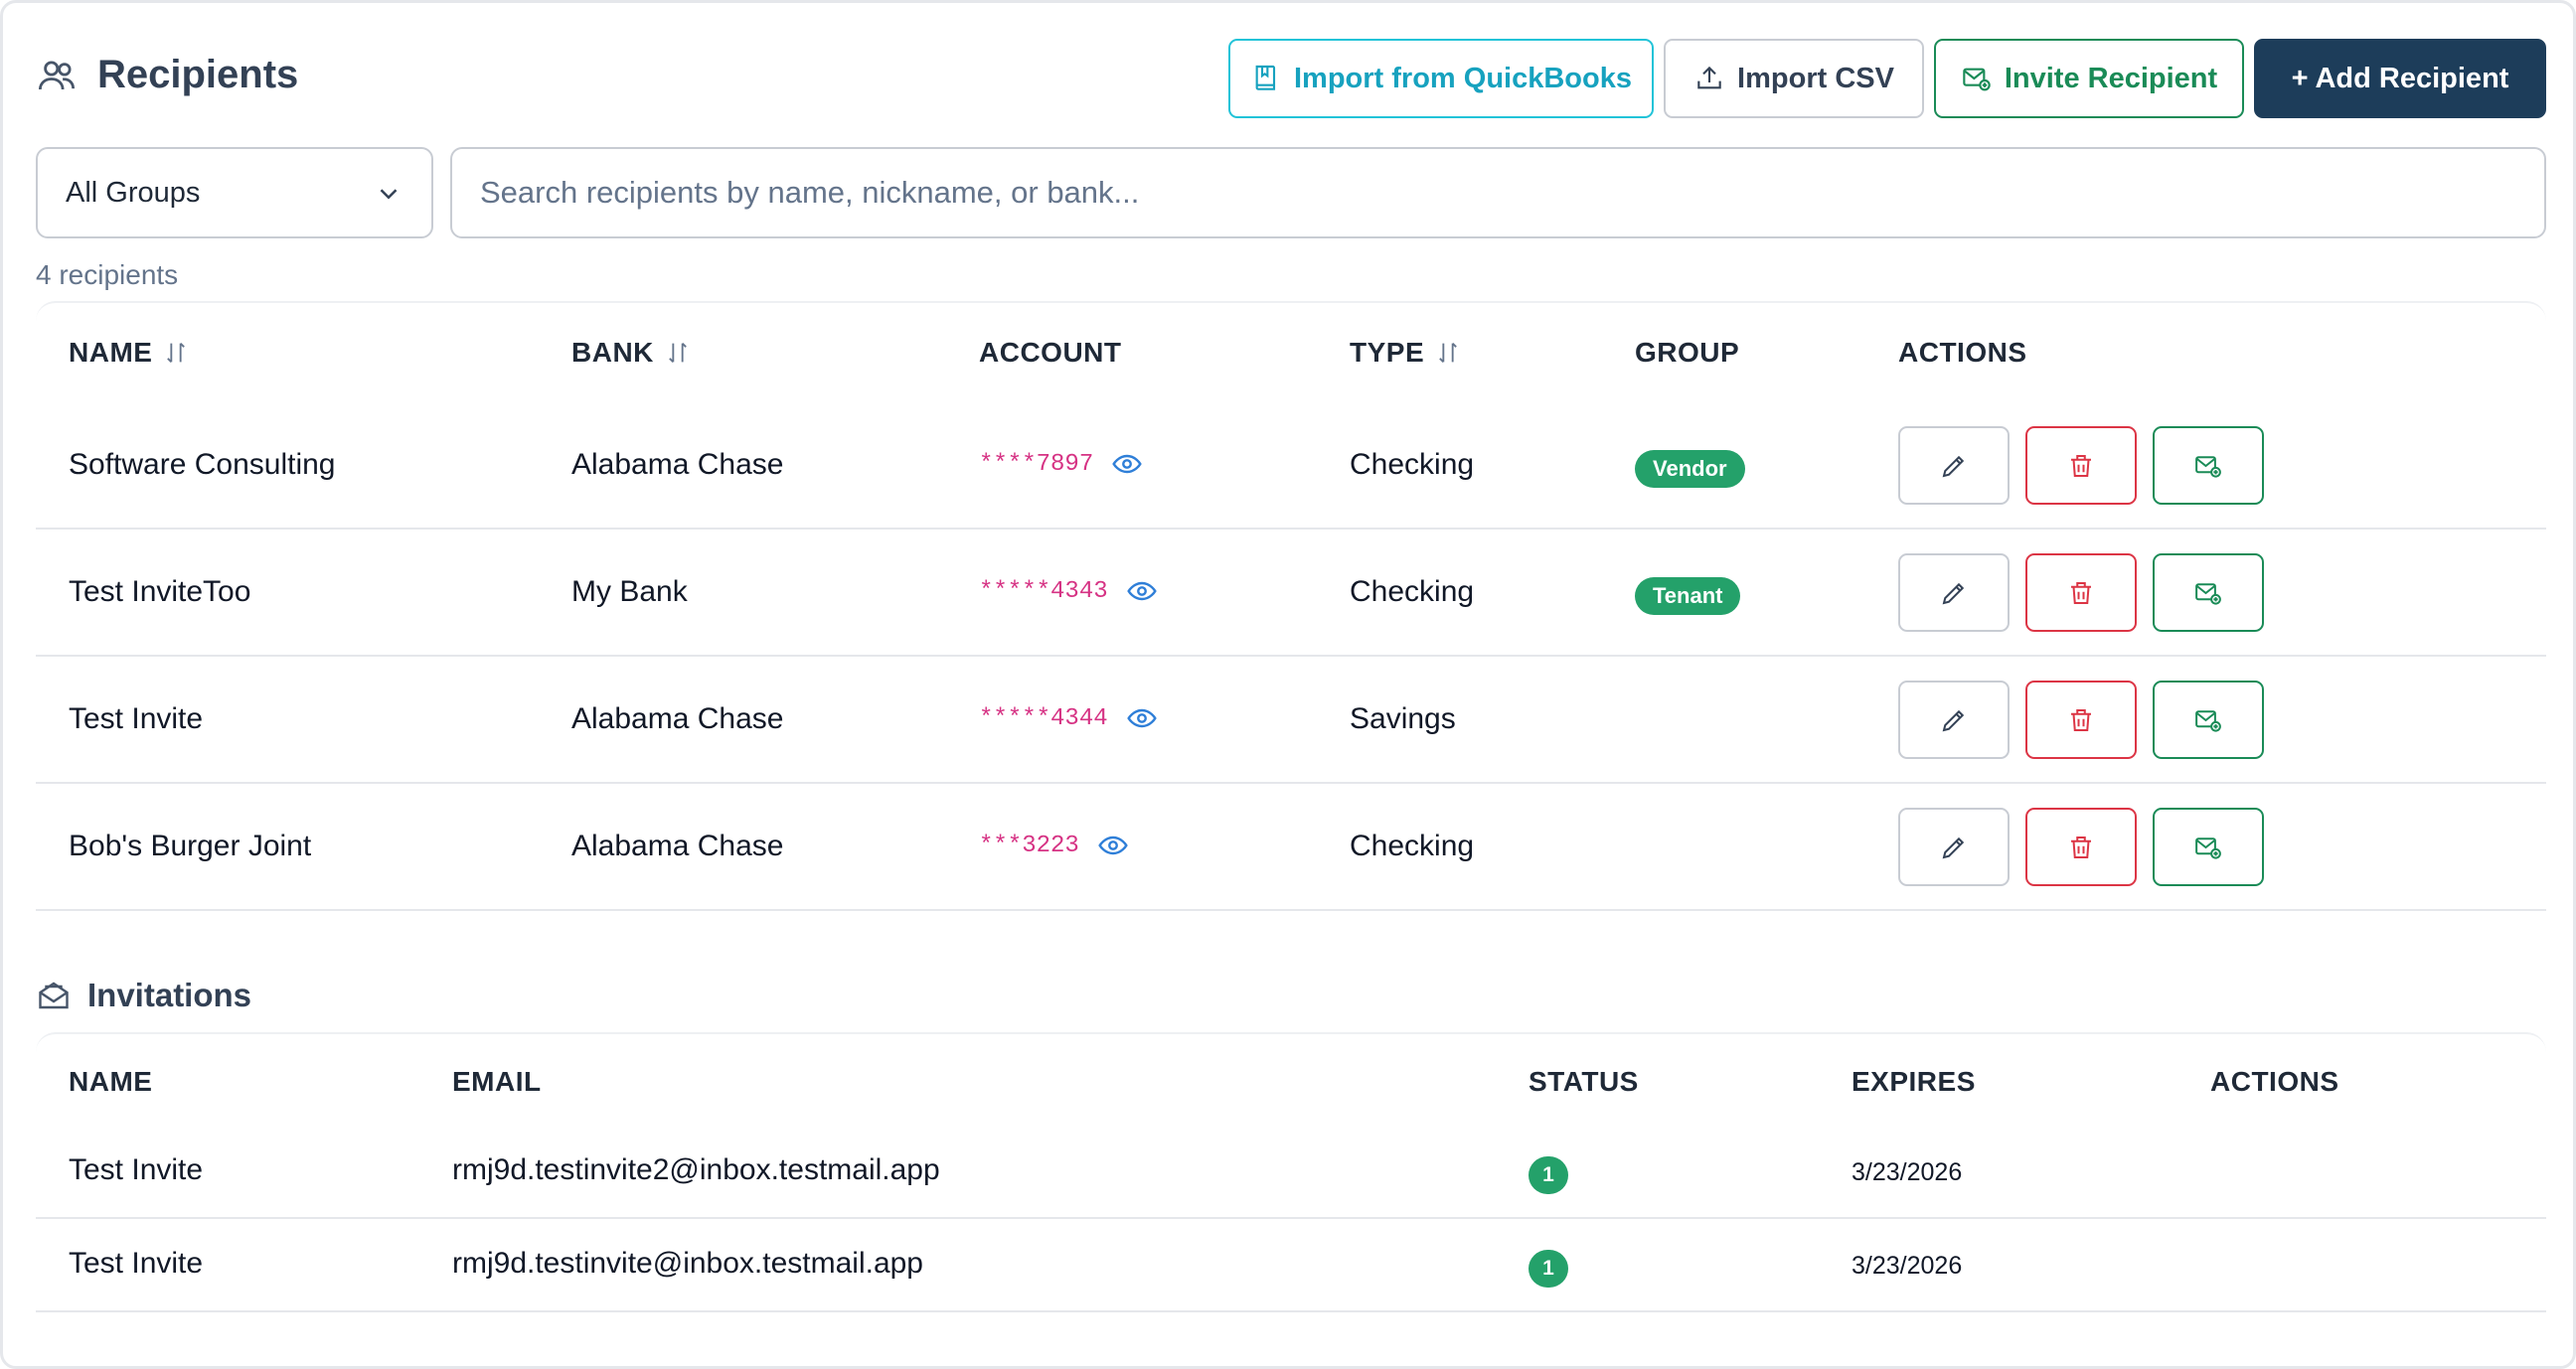  I want to click on col-account-header: ACCOUNT, so click(1050, 353).